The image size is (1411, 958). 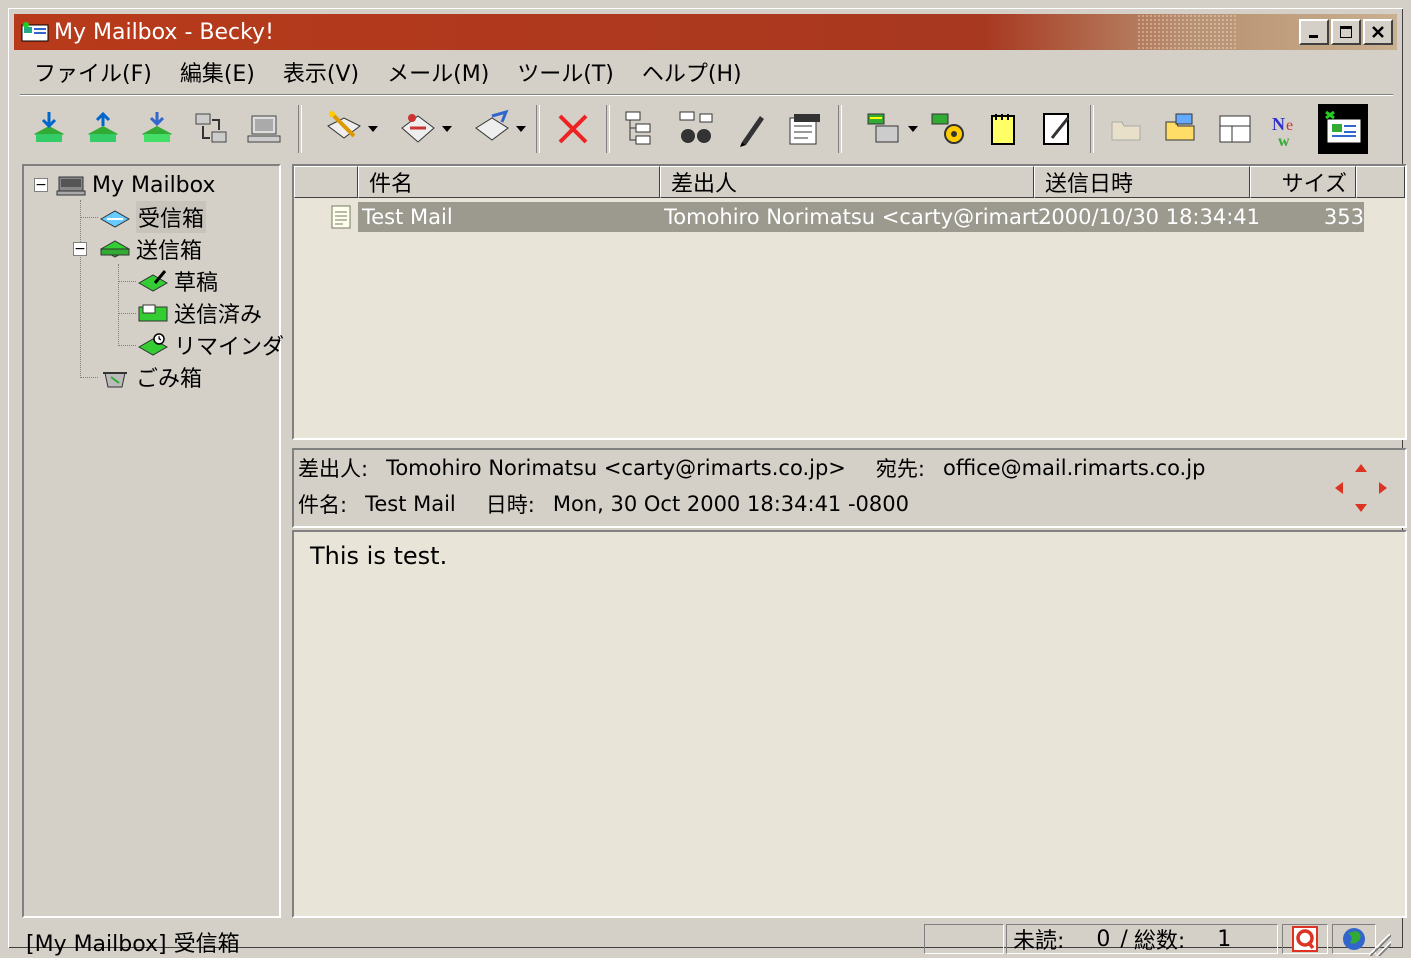 What do you see at coordinates (1284, 141) in the screenshot?
I see `svg-text: w` at bounding box center [1284, 141].